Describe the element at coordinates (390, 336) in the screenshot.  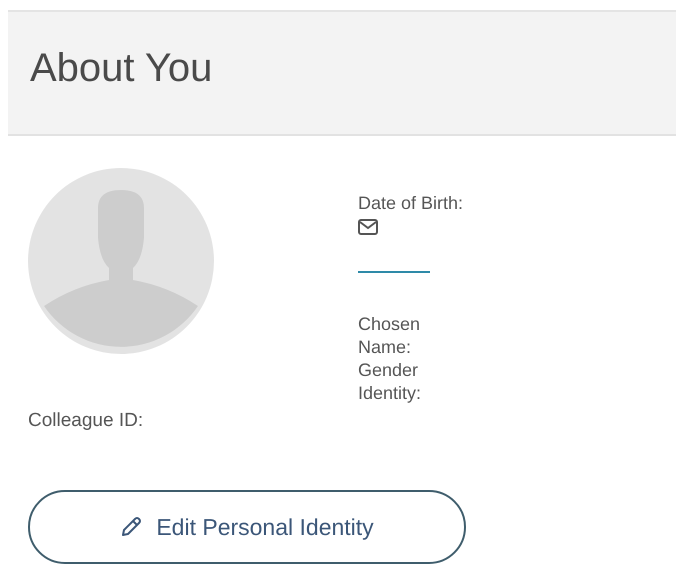
I see `field-label: Chosen Name:` at that location.